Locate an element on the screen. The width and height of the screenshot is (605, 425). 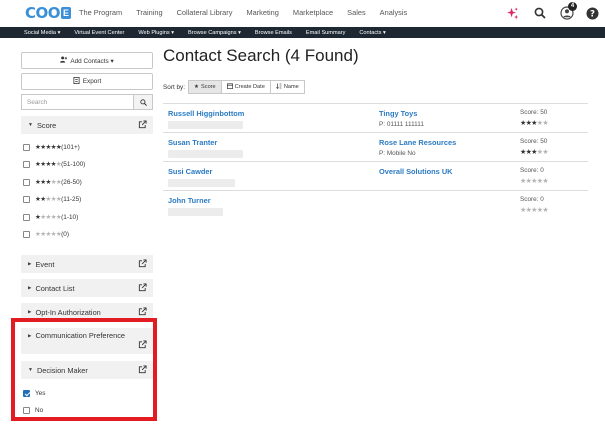
logo-text: COO is located at coordinates (43, 13).